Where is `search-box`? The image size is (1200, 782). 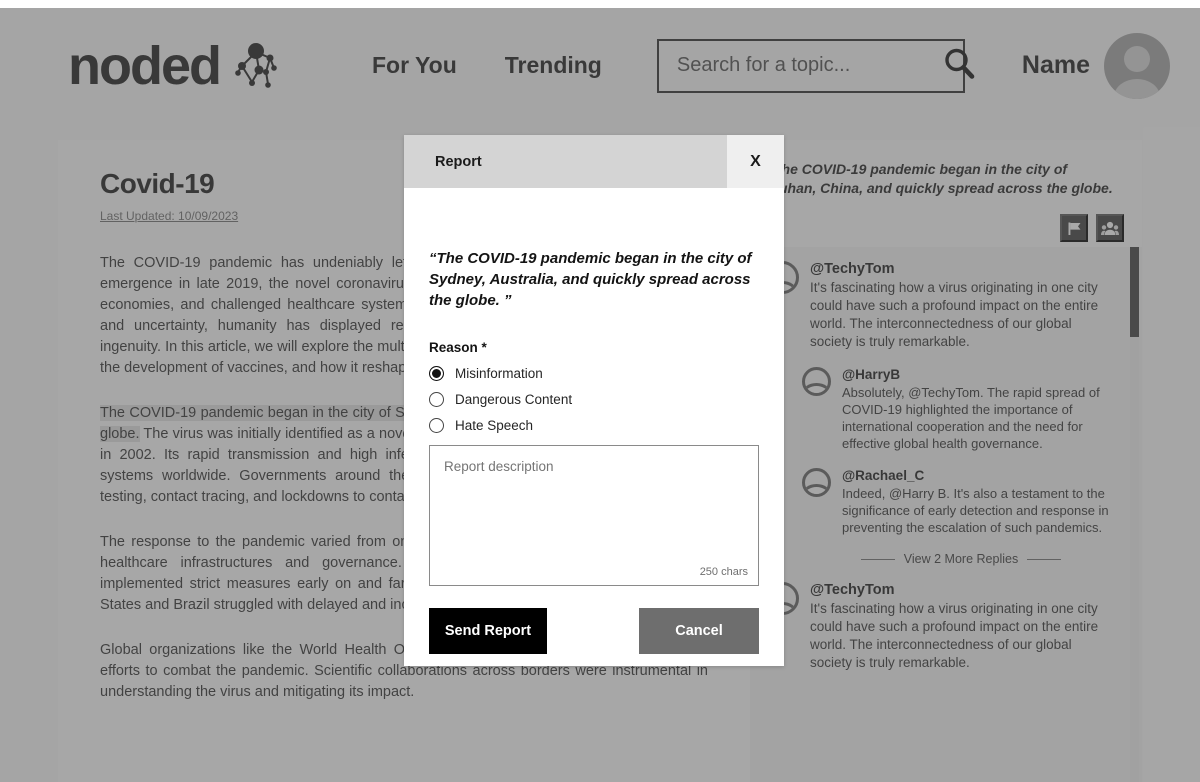
search-box is located at coordinates (815, 65).